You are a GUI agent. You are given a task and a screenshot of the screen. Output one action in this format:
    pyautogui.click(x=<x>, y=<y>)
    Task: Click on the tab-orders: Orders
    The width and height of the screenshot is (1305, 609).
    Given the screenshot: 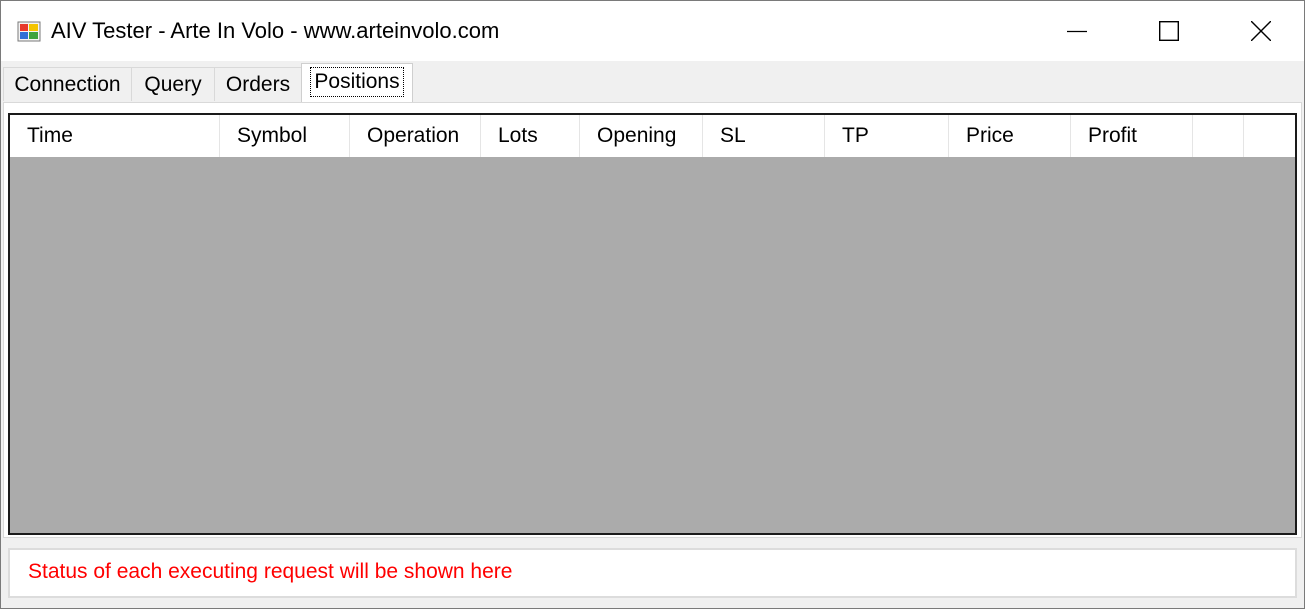 What is the action you would take?
    pyautogui.click(x=258, y=84)
    